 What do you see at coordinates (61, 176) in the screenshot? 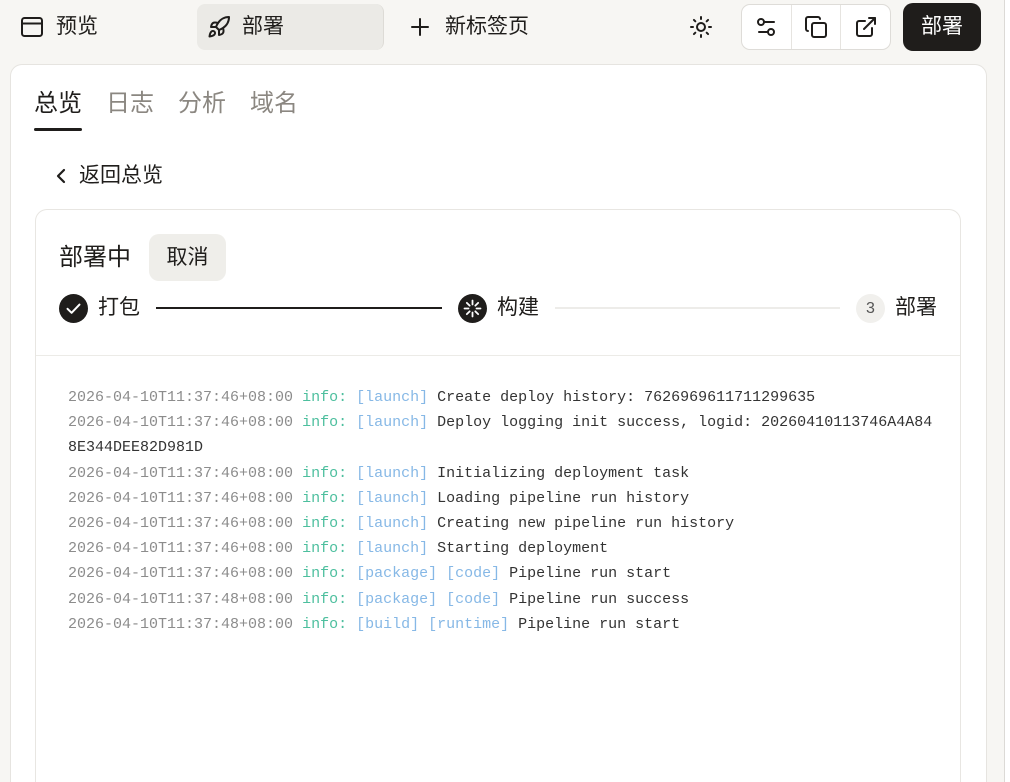
I see `chevron-left-icon` at bounding box center [61, 176].